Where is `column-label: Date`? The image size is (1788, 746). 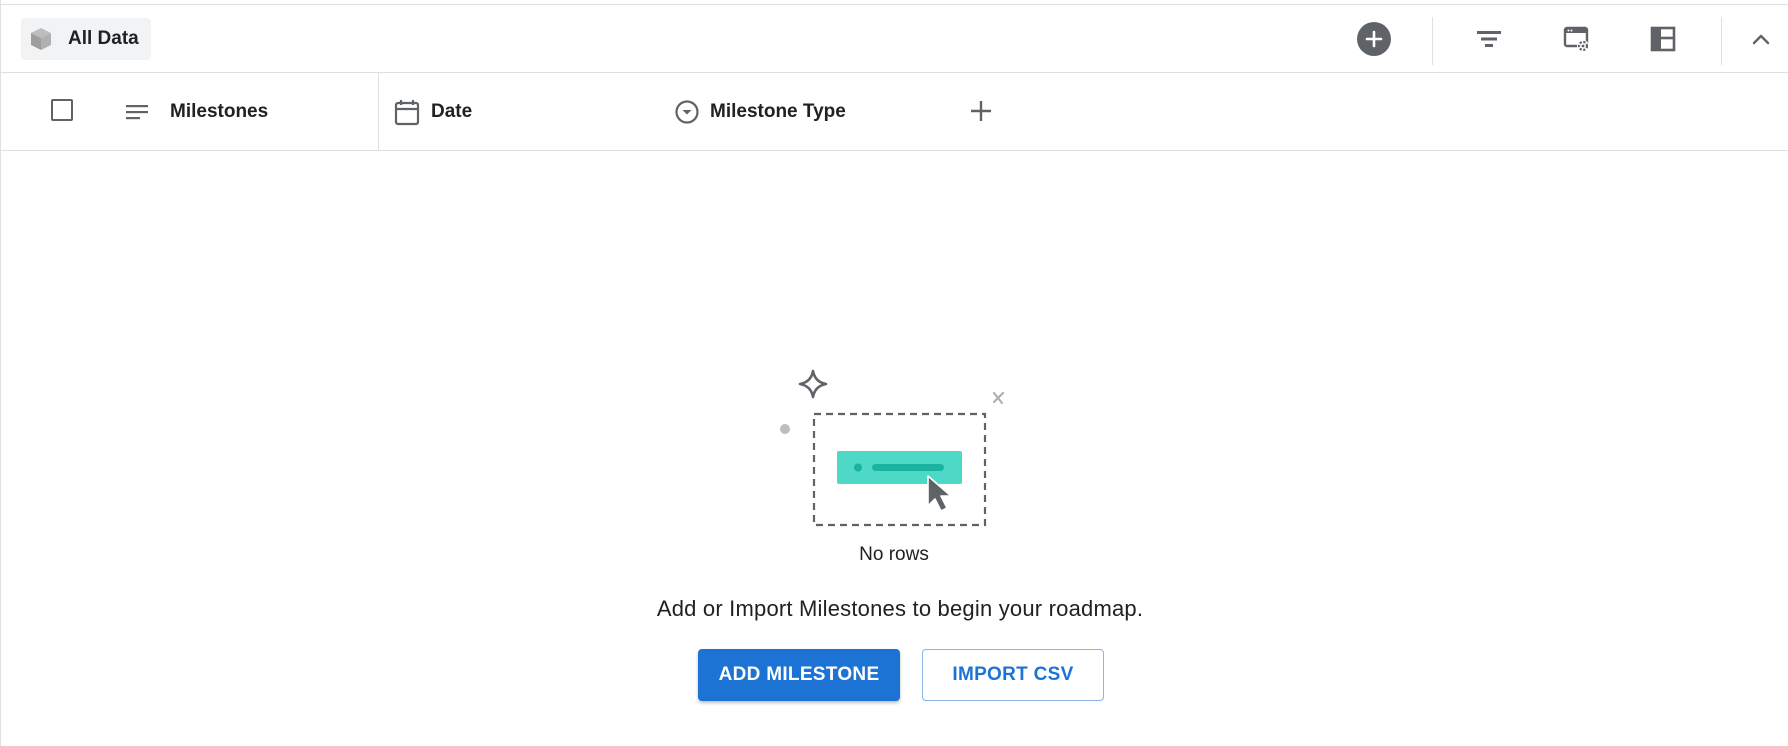 column-label: Date is located at coordinates (452, 111).